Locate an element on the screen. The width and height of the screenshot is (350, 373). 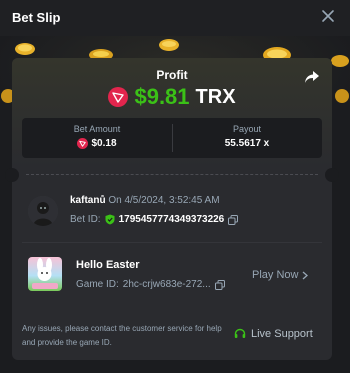
profit-currency: TRX is located at coordinates (215, 96).